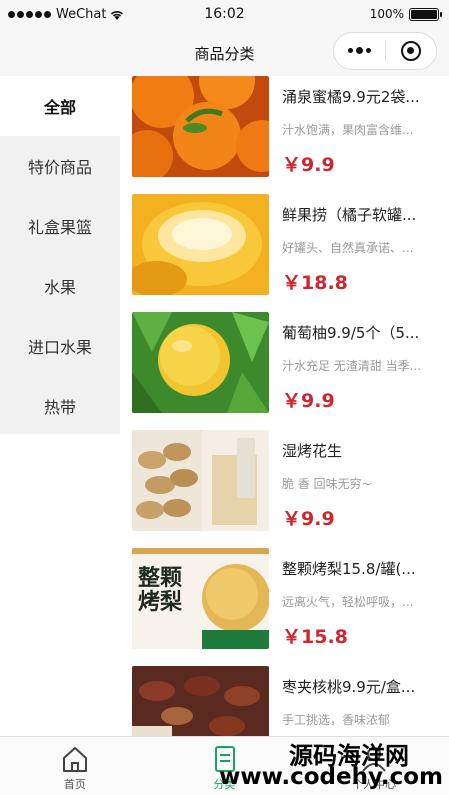 Image resolution: width=449 pixels, height=795 pixels. I want to click on product-item: 涌泉蜜橘9.9元2袋... 汁水饱满，果肉富含维... ￥9.9, so click(284, 135).